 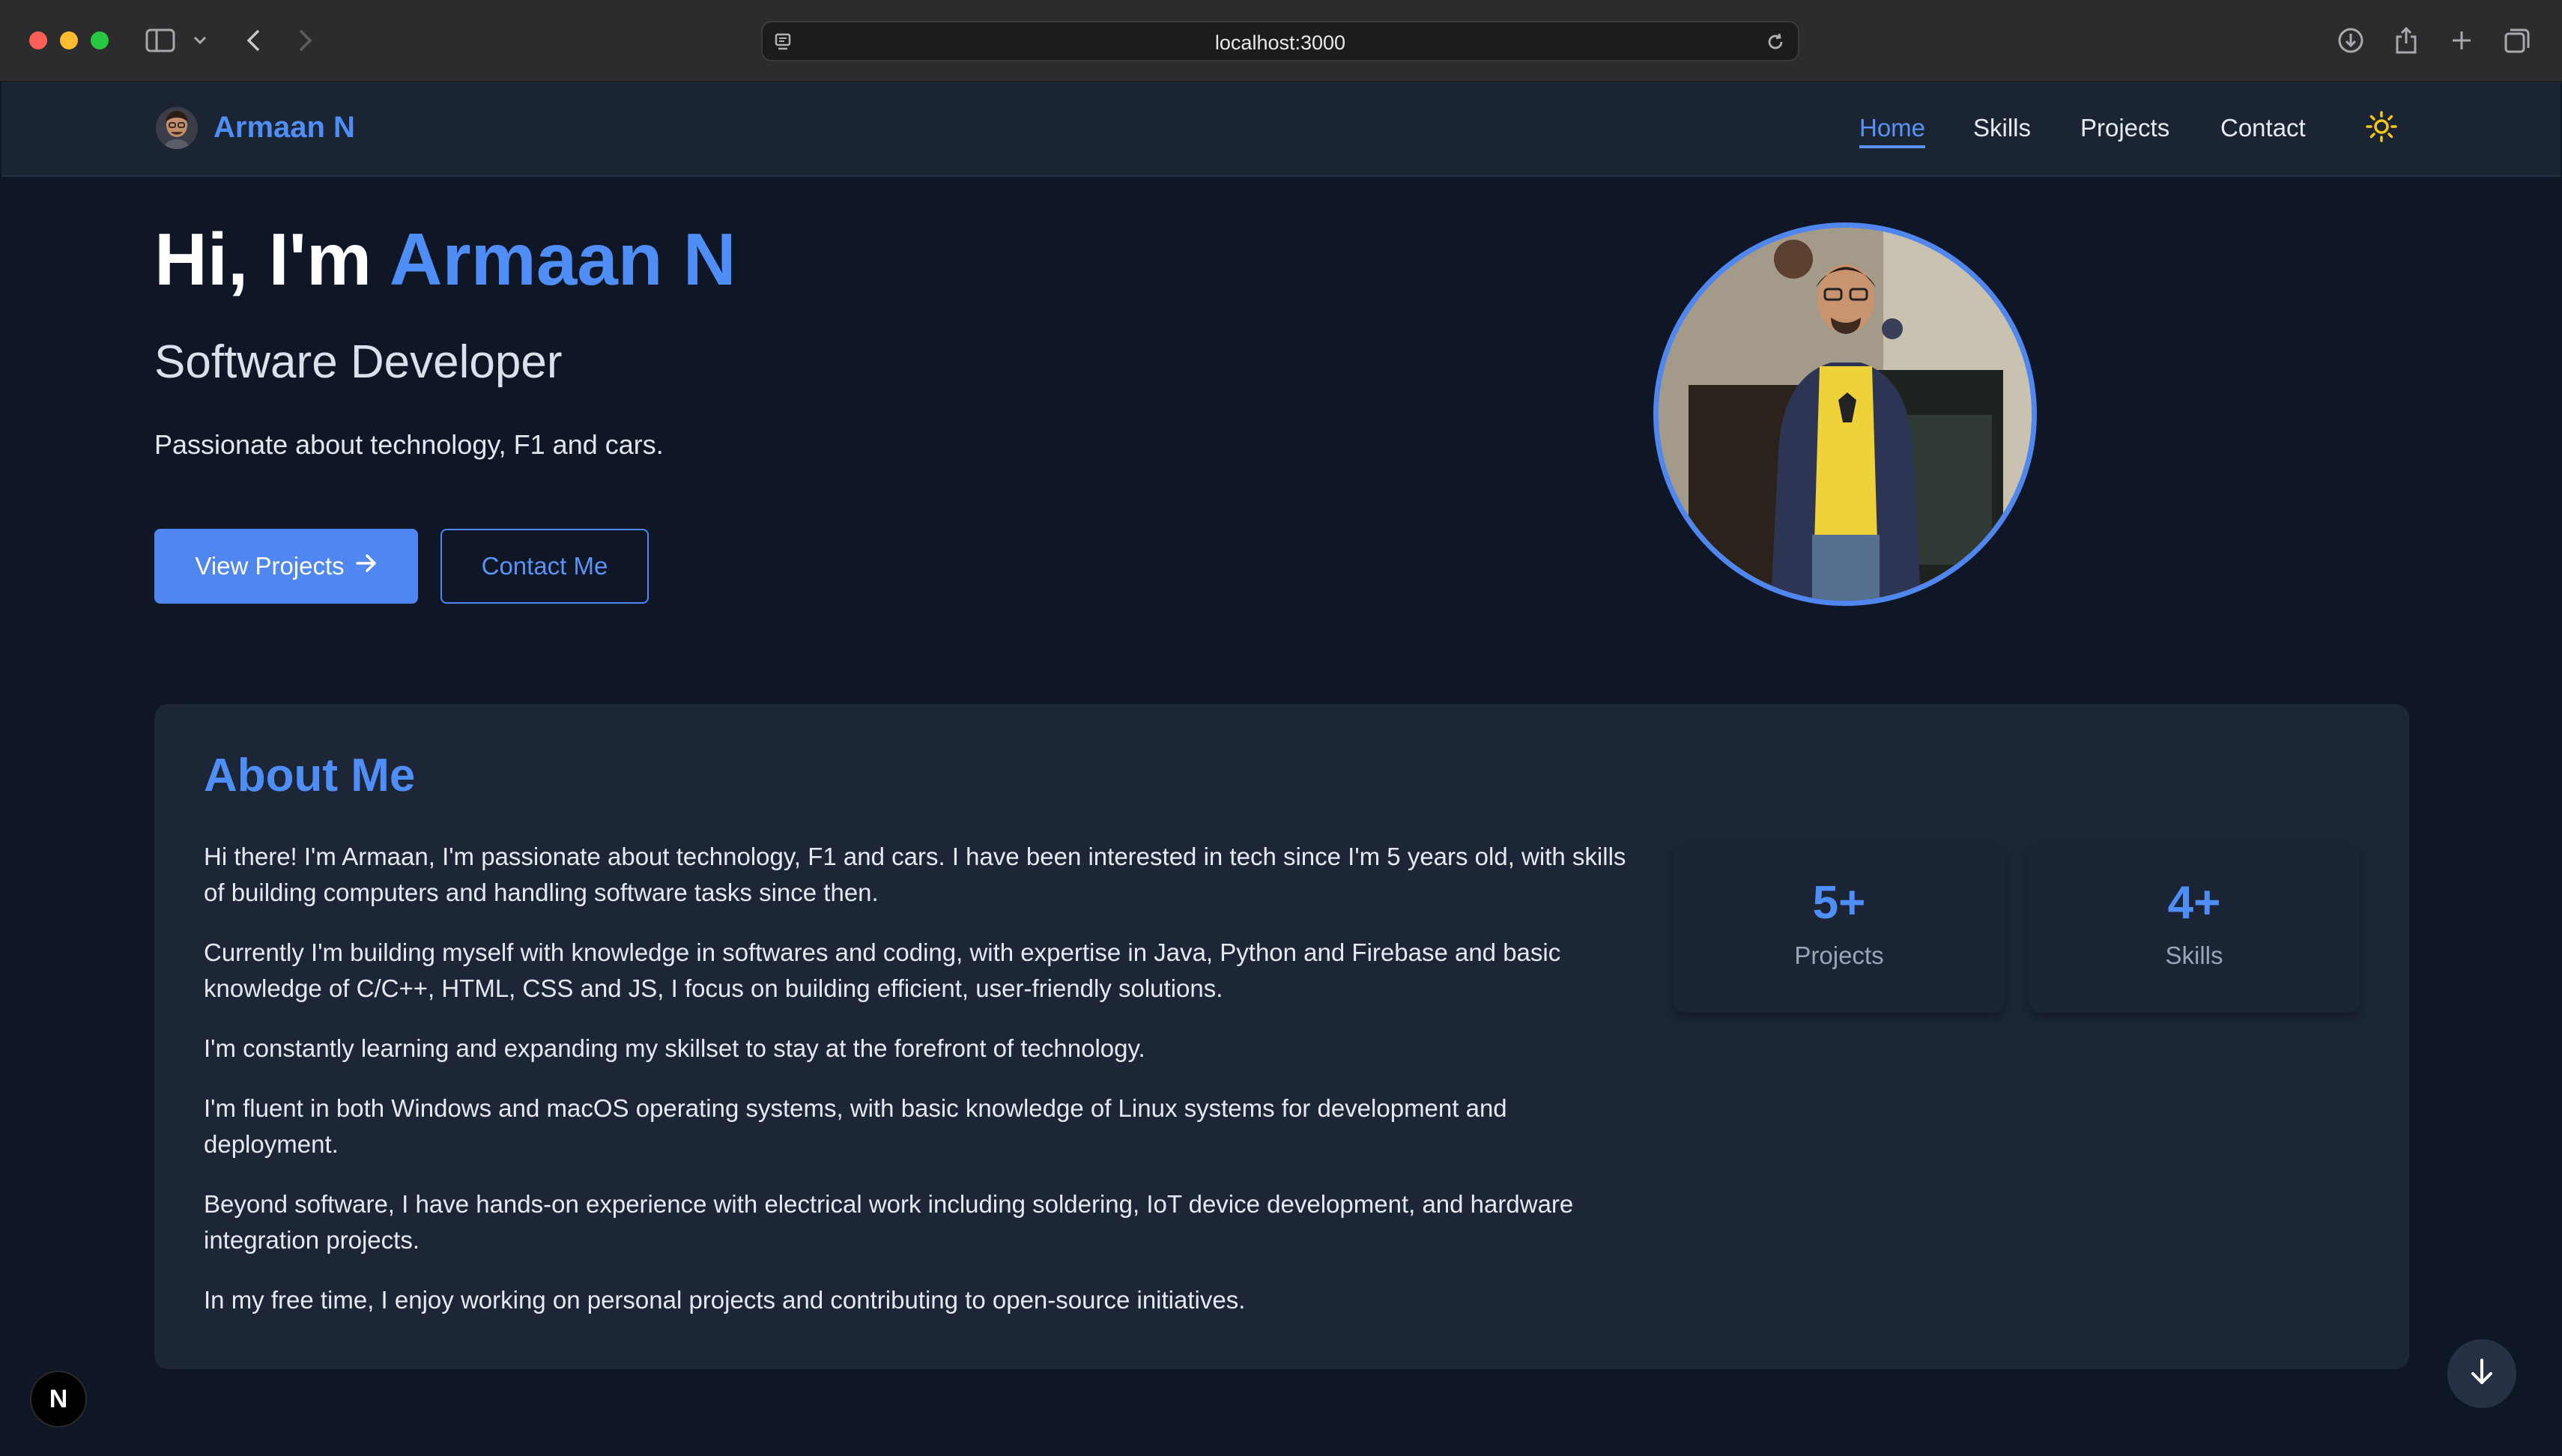 I want to click on contact-me-button: Contact Me, so click(x=544, y=566).